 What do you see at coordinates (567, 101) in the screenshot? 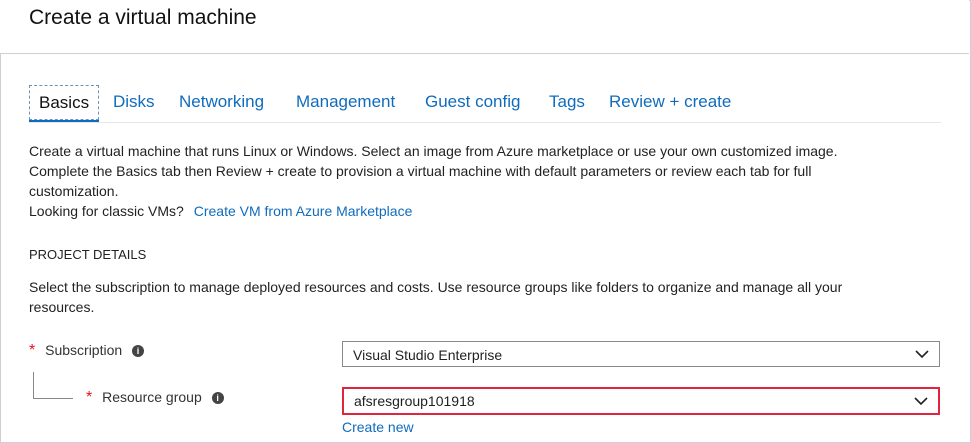
I see `tab-tags: Tags` at bounding box center [567, 101].